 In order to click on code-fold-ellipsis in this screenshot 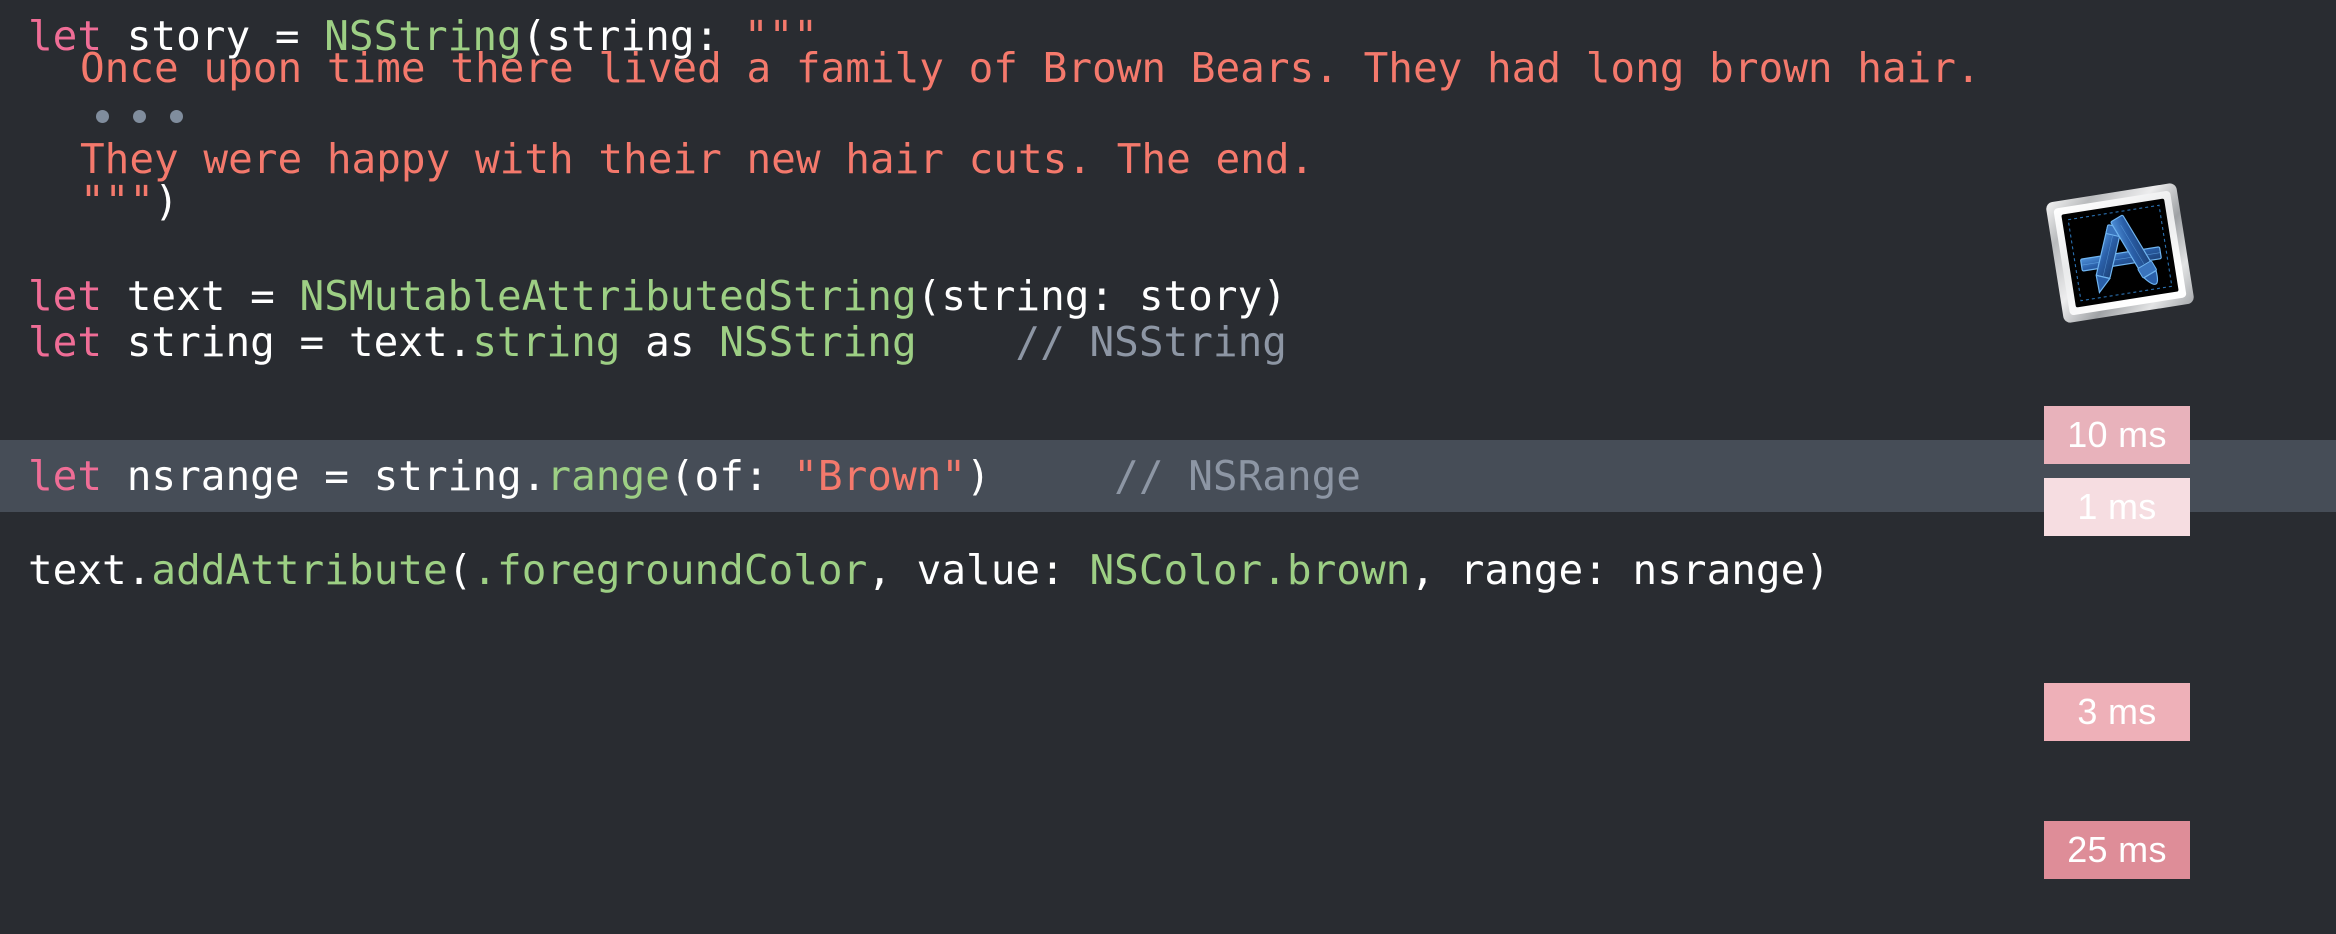, I will do `click(139, 116)`.